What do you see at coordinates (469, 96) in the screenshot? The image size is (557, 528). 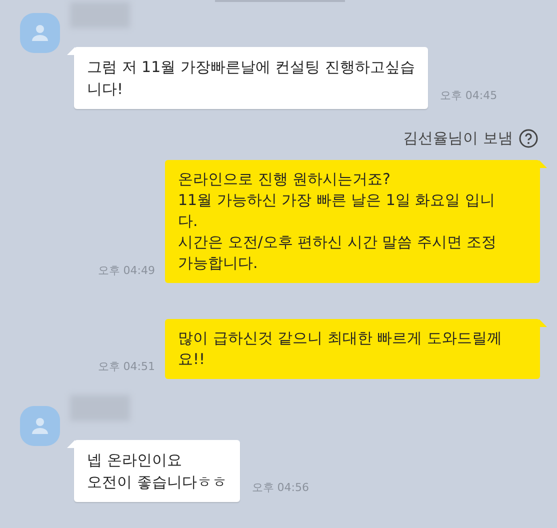 I see `message-time: 오후 04:45` at bounding box center [469, 96].